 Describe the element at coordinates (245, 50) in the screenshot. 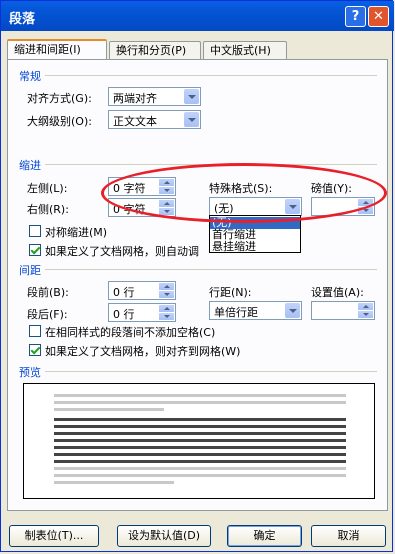

I see `tab-asian-typography: 中文版式(H)` at that location.